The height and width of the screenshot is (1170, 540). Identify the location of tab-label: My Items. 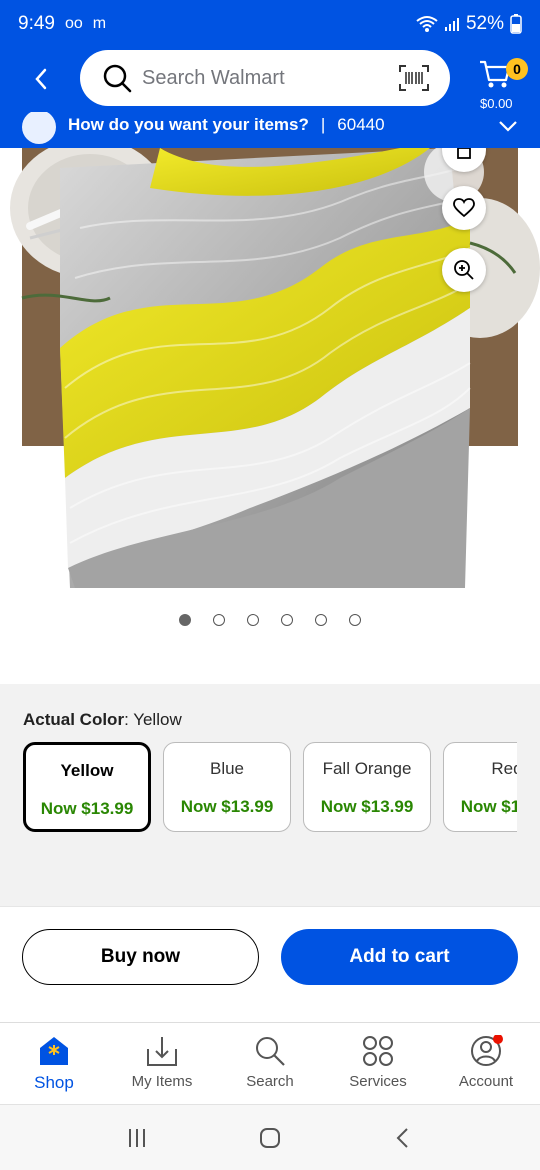
(162, 1081).